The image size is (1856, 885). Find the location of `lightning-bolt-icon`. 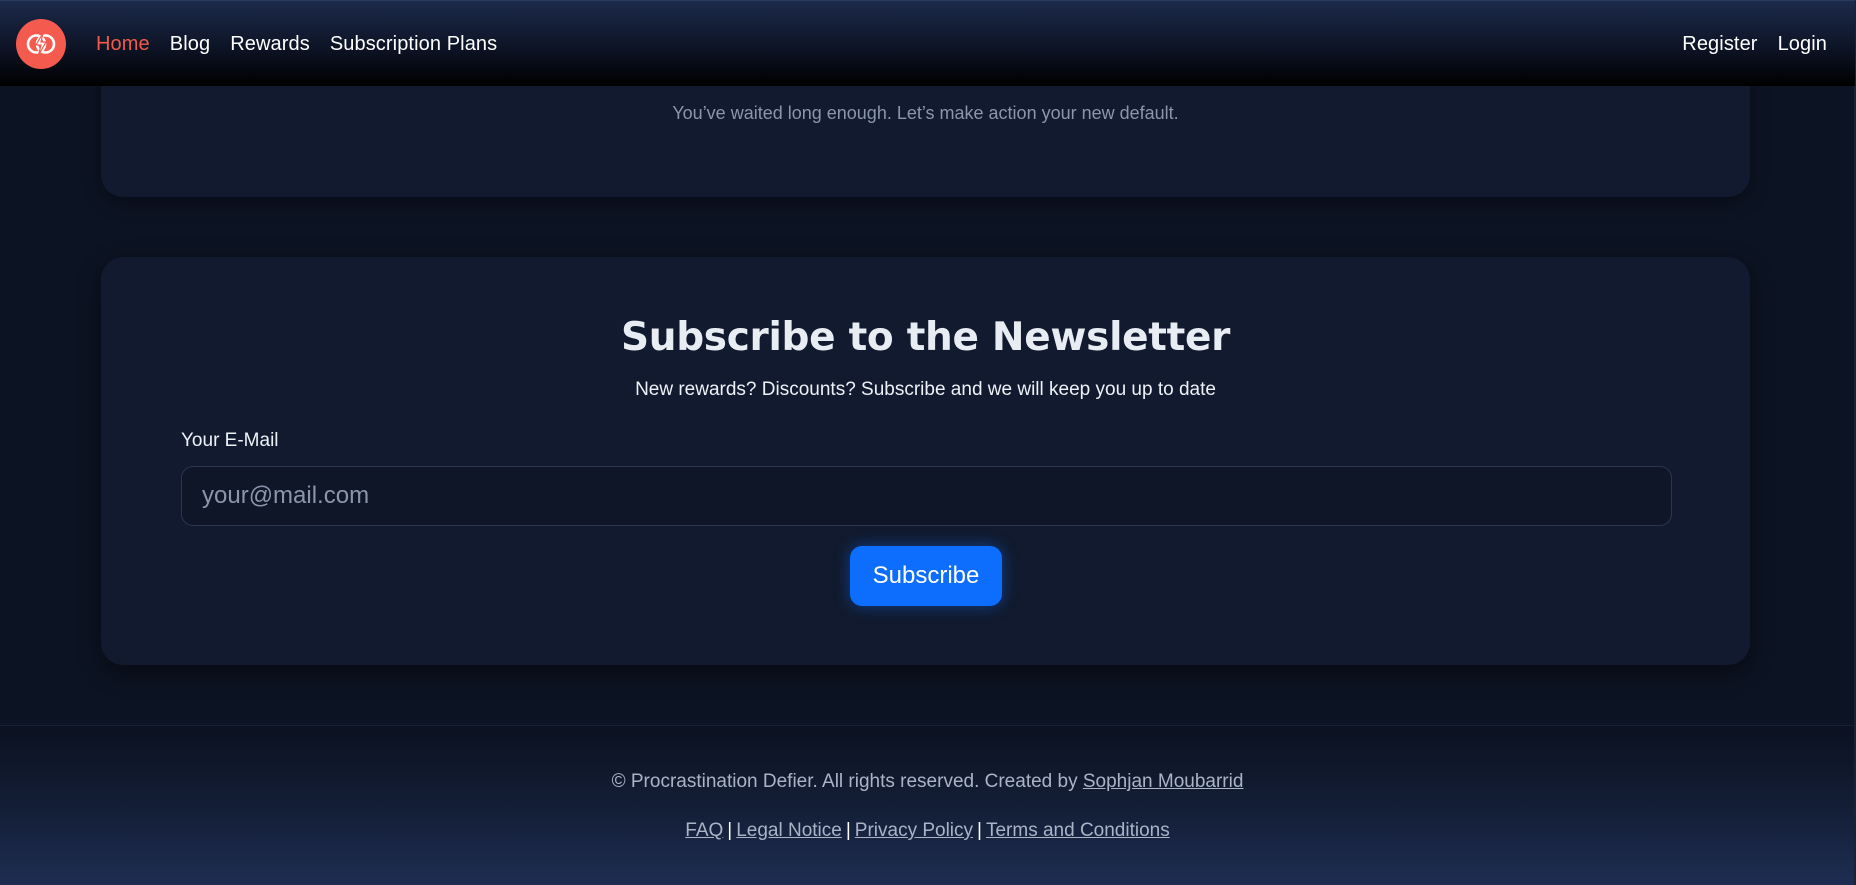

lightning-bolt-icon is located at coordinates (41, 44).